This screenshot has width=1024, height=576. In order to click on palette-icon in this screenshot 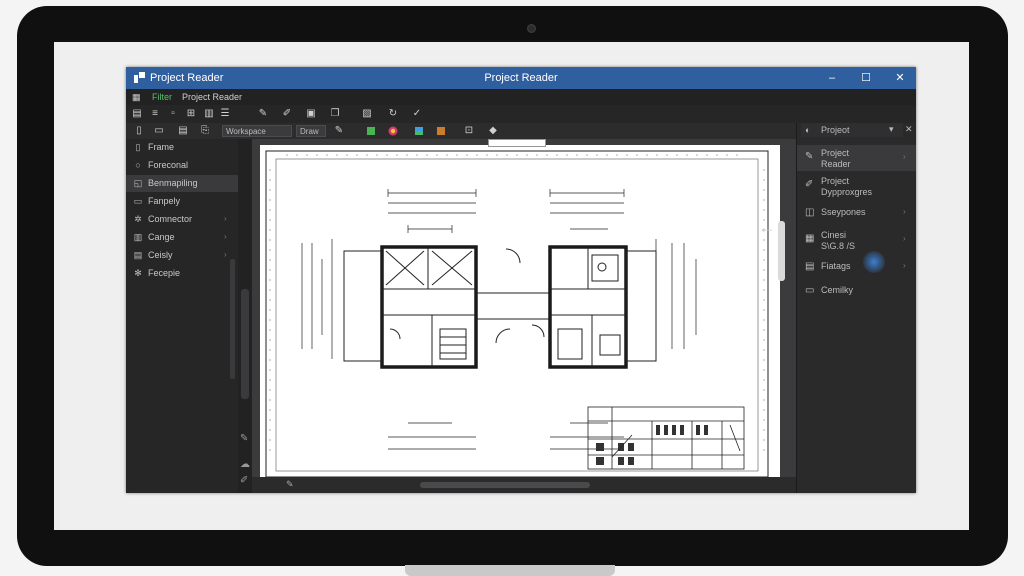, I will do `click(419, 131)`.